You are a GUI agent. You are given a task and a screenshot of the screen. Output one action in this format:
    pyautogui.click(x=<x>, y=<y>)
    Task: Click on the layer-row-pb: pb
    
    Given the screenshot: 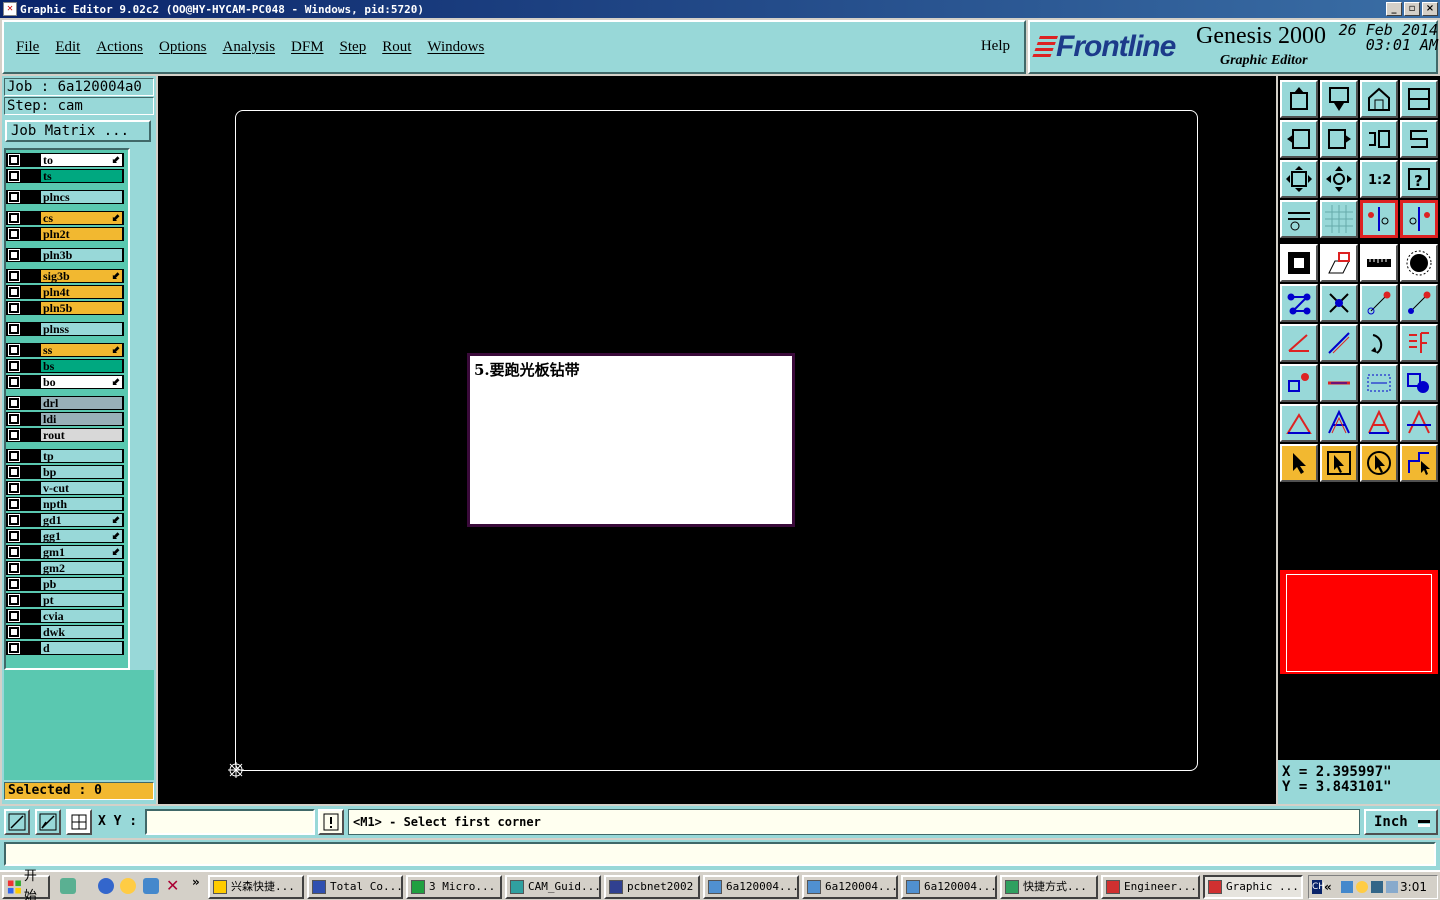 What is the action you would take?
    pyautogui.click(x=65, y=584)
    